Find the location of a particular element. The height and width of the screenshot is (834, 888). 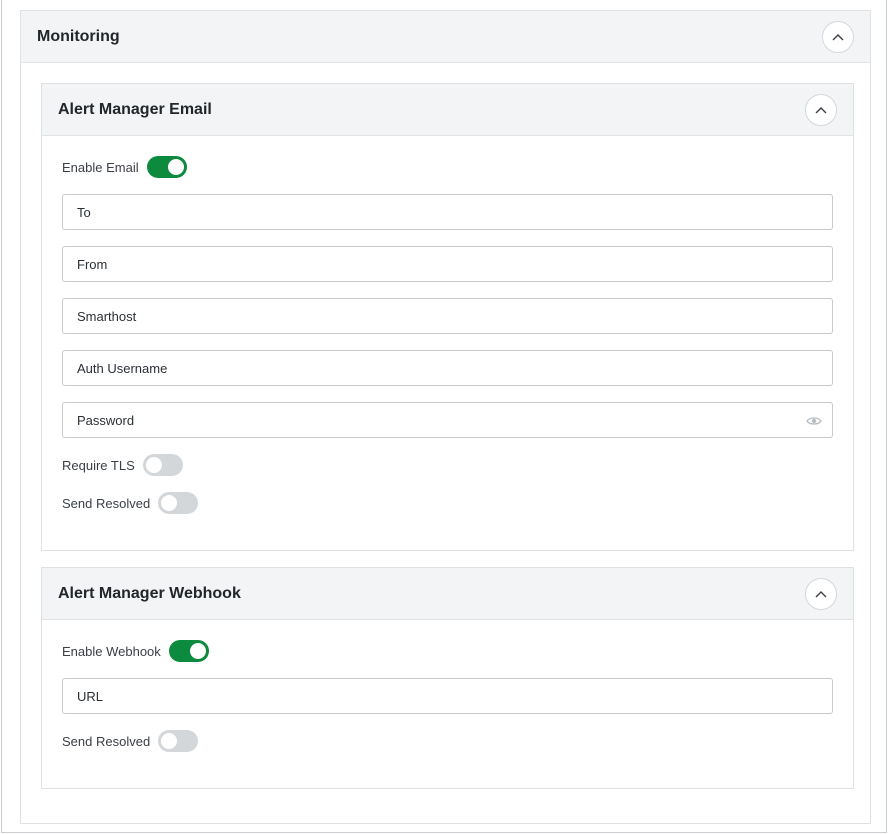

url-field-label: URL is located at coordinates (90, 696).